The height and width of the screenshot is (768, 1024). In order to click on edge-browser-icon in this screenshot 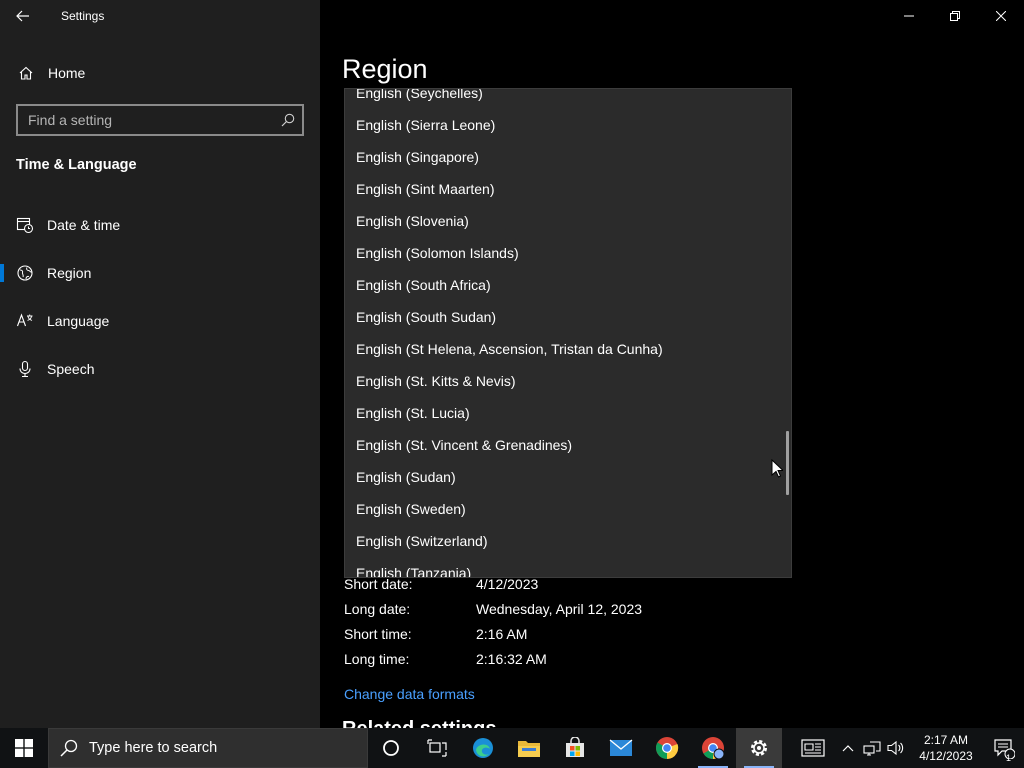, I will do `click(483, 748)`.